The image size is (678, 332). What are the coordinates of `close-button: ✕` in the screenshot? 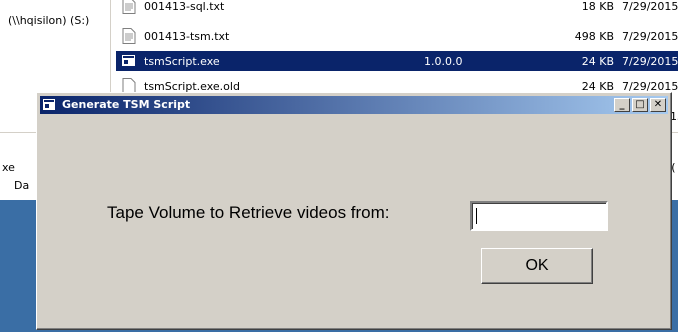 It's located at (658, 105).